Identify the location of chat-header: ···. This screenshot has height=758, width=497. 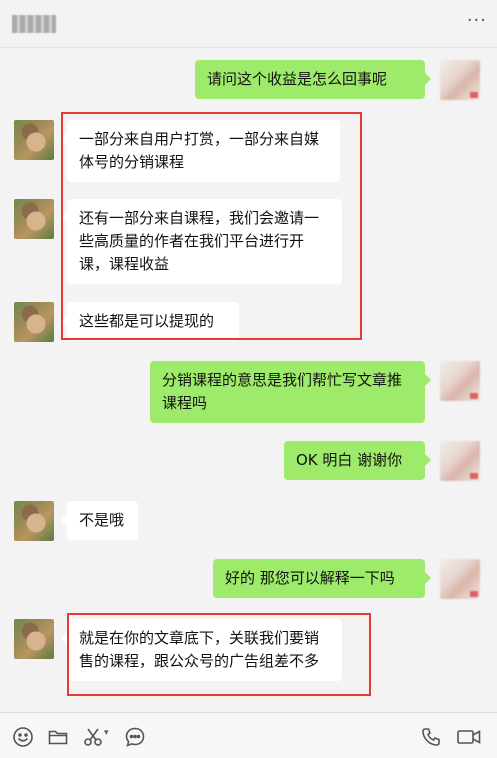
(248, 24).